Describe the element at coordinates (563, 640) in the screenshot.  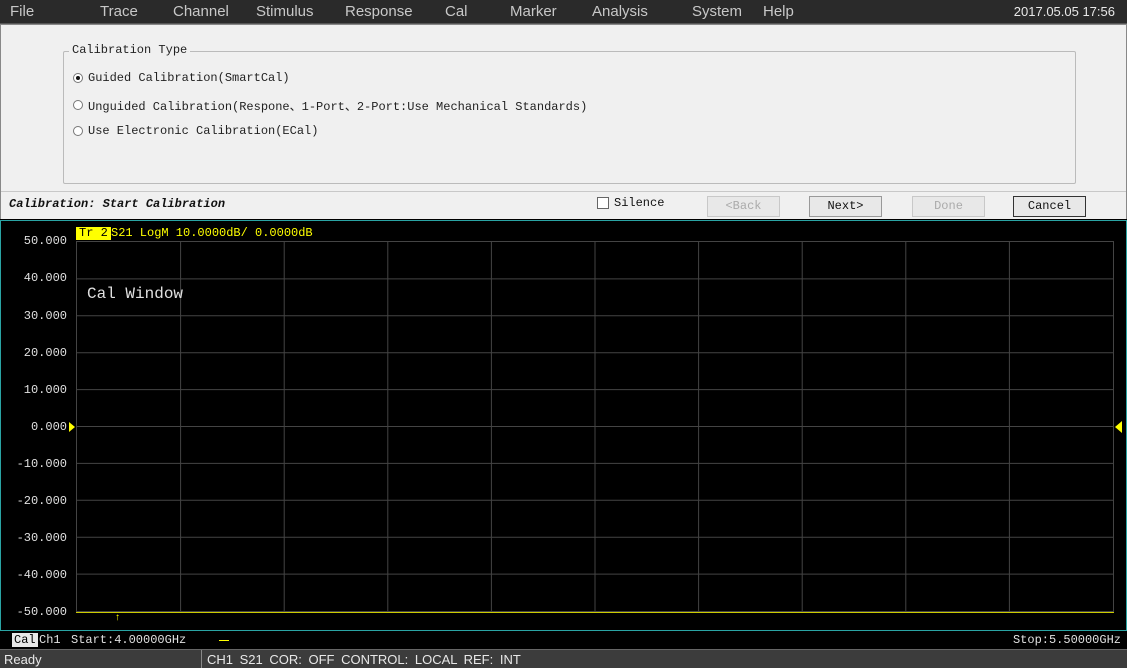
I see `channel-bar: Cal Ch1 Start:4.00000GHz Stop:5.50000GHz` at that location.